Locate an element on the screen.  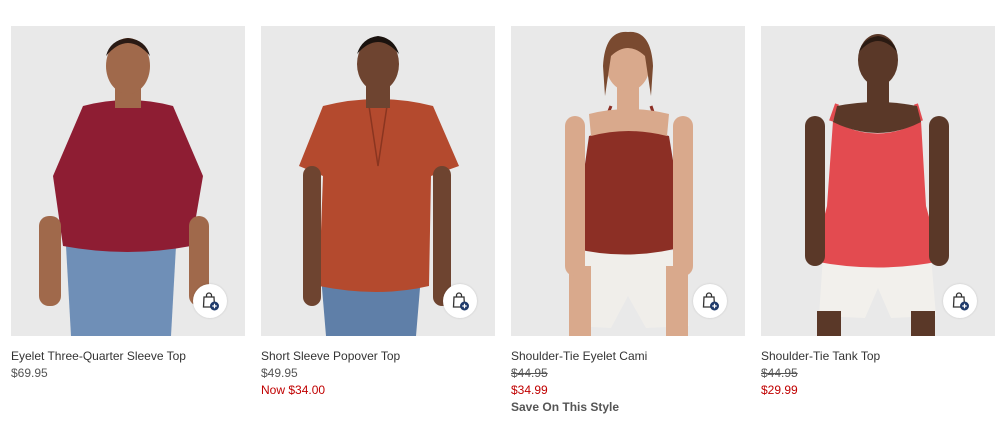
product-info: Shoulder-Tie Tank Top $44.95 $29.99 is located at coordinates (878, 367).